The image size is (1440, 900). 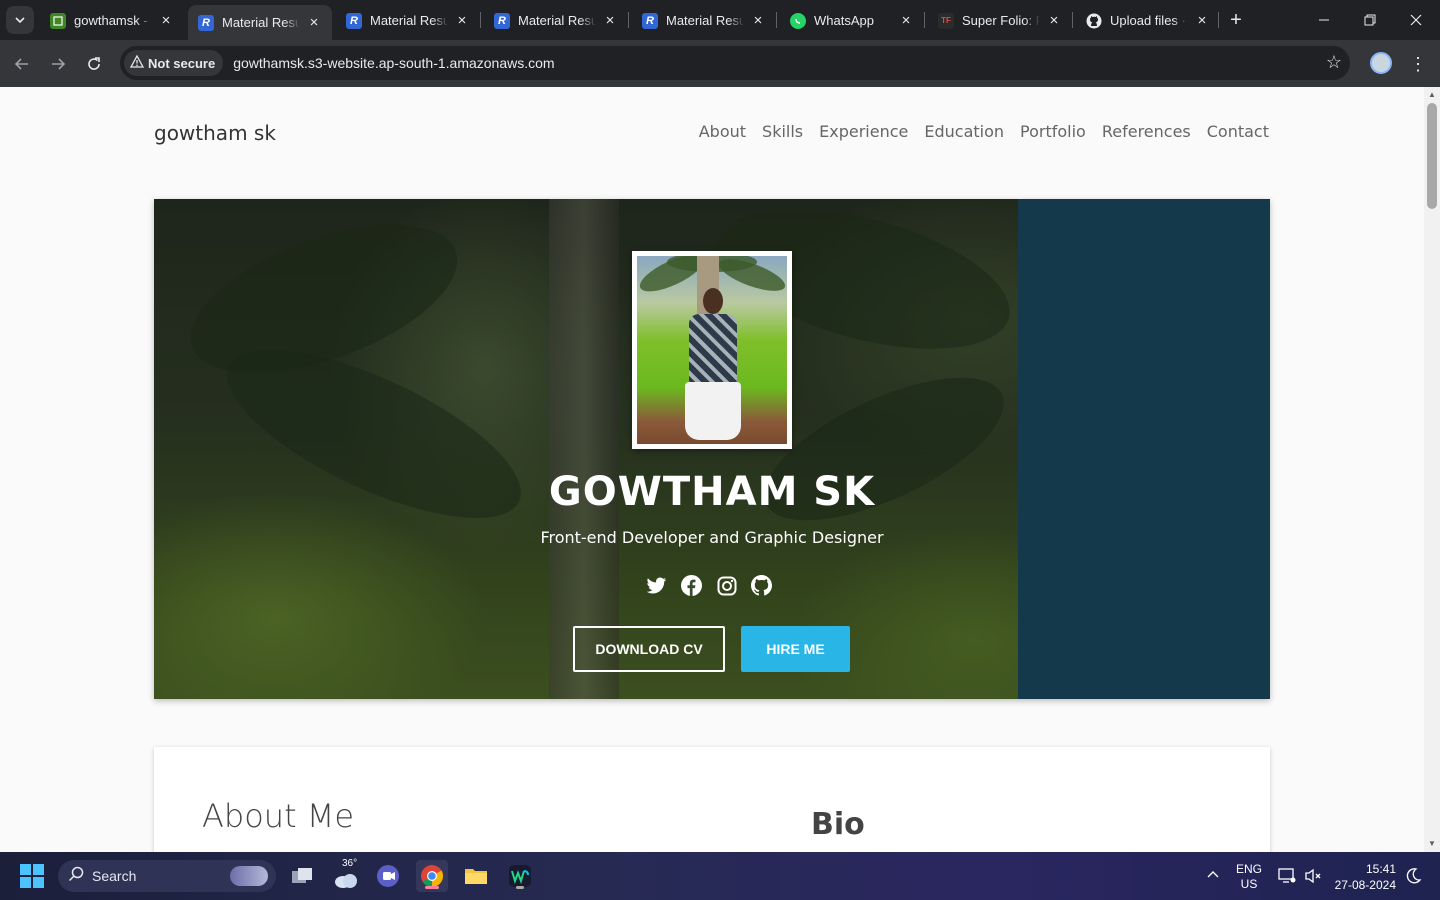 I want to click on github-icon, so click(x=761, y=585).